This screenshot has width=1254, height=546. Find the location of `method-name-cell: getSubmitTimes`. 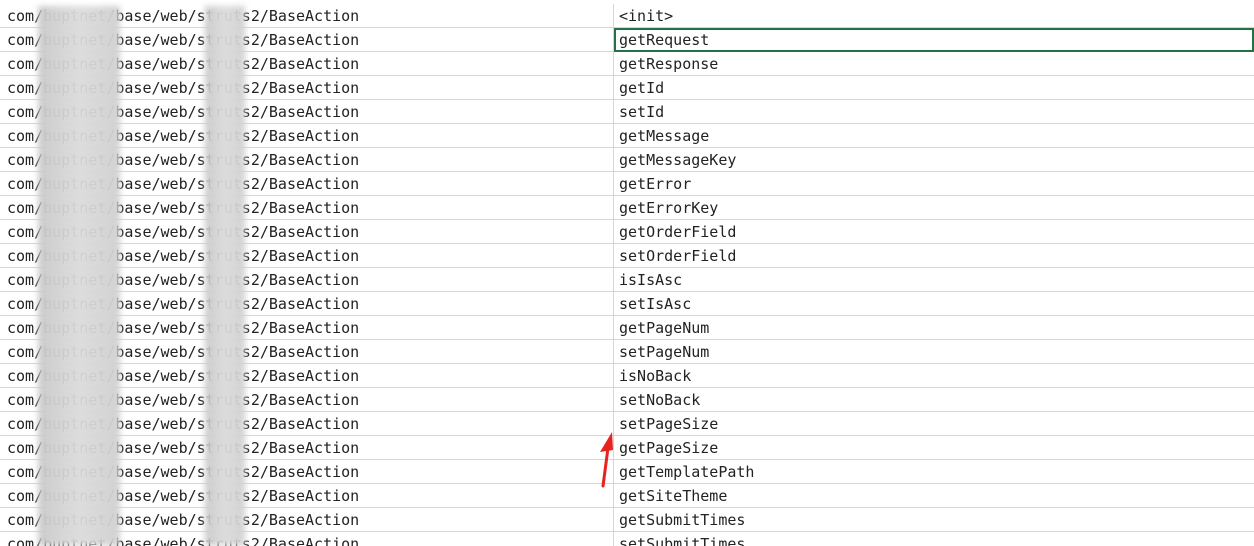

method-name-cell: getSubmitTimes is located at coordinates (934, 520).